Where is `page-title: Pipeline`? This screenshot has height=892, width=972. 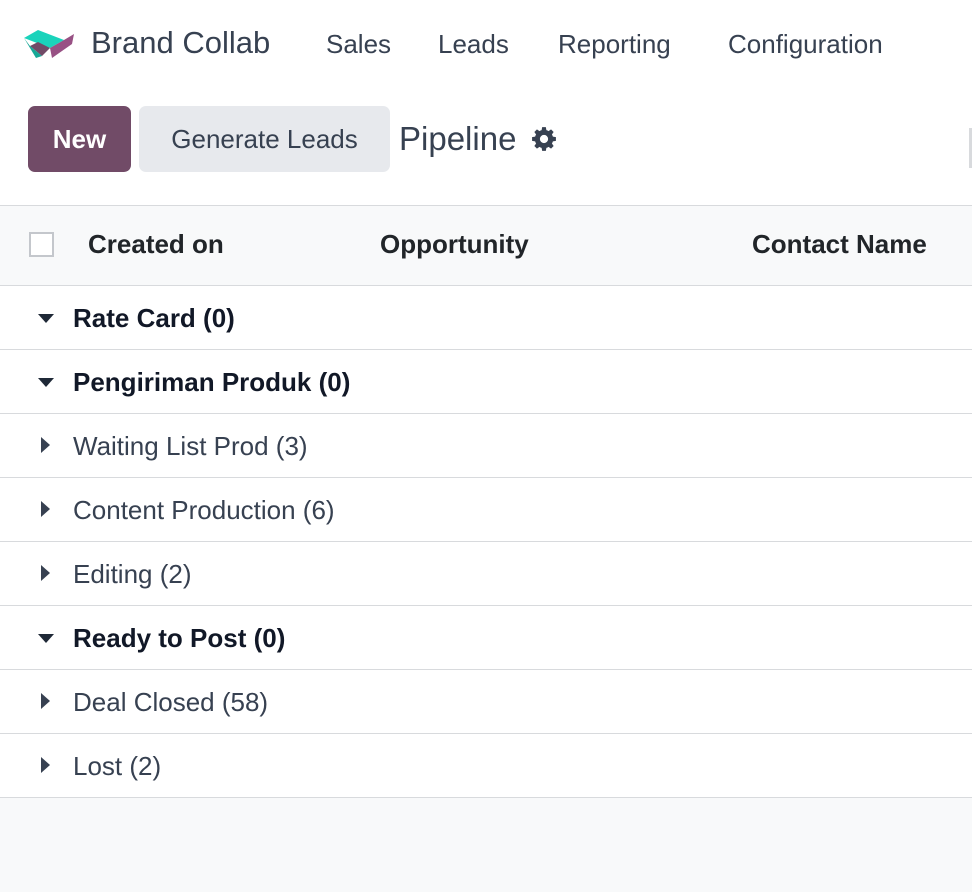
page-title: Pipeline is located at coordinates (458, 138).